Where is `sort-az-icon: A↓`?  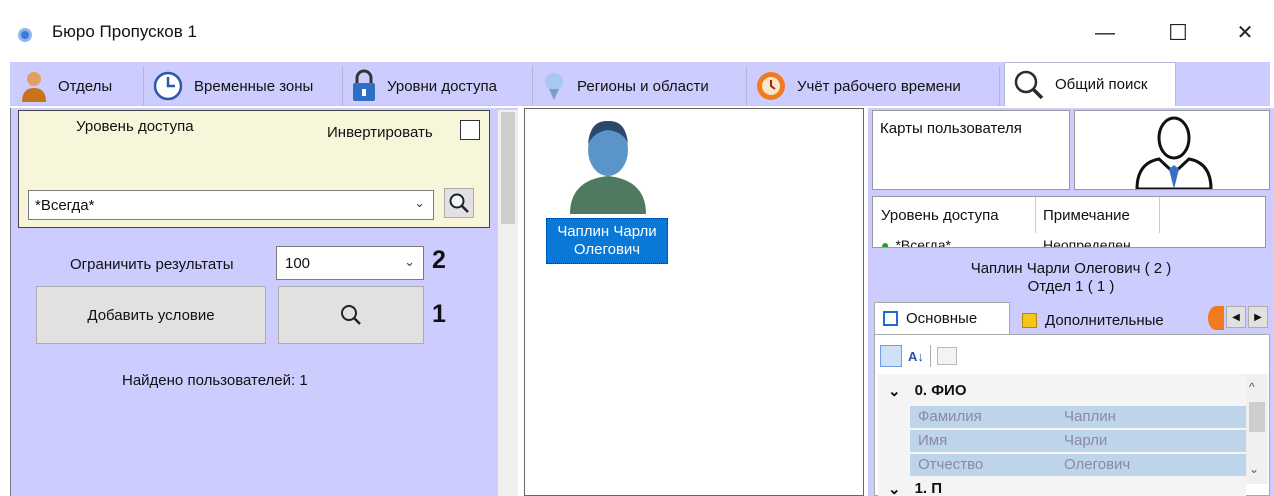 sort-az-icon: A↓ is located at coordinates (916, 356).